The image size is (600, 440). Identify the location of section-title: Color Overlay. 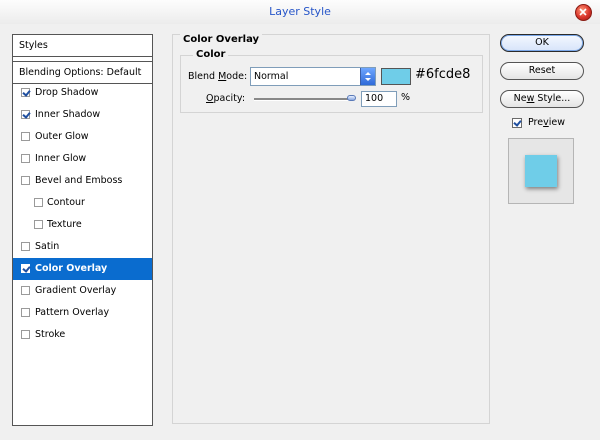
(221, 39).